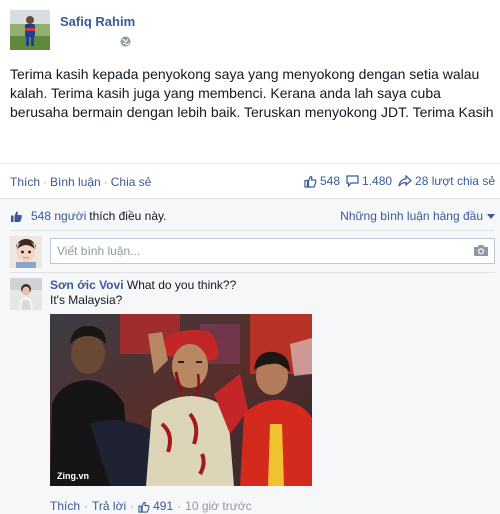  Describe the element at coordinates (396, 181) in the screenshot. I see `post-stats: 548 1.480 28 lượt chia sẻ` at that location.